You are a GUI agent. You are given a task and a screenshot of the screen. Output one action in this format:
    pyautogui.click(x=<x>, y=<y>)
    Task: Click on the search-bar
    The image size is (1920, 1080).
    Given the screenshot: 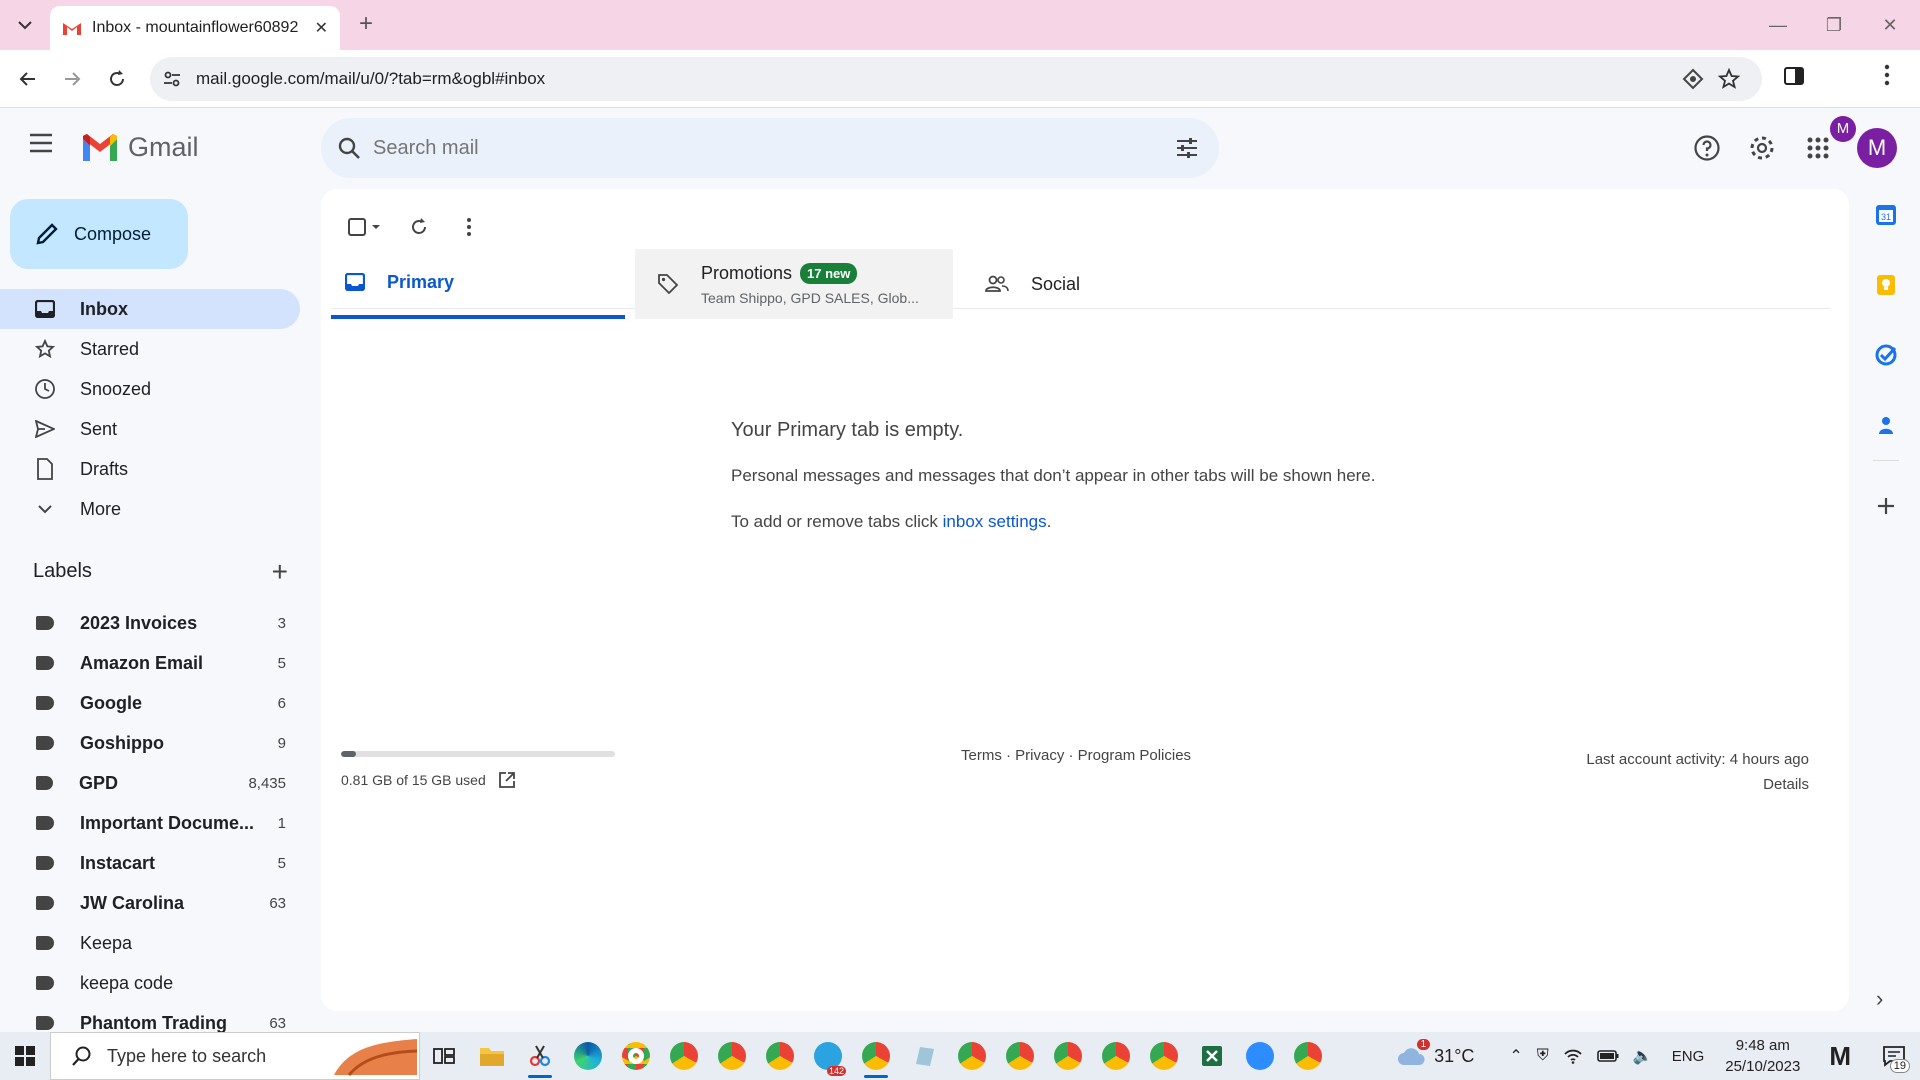 What is the action you would take?
    pyautogui.click(x=770, y=148)
    